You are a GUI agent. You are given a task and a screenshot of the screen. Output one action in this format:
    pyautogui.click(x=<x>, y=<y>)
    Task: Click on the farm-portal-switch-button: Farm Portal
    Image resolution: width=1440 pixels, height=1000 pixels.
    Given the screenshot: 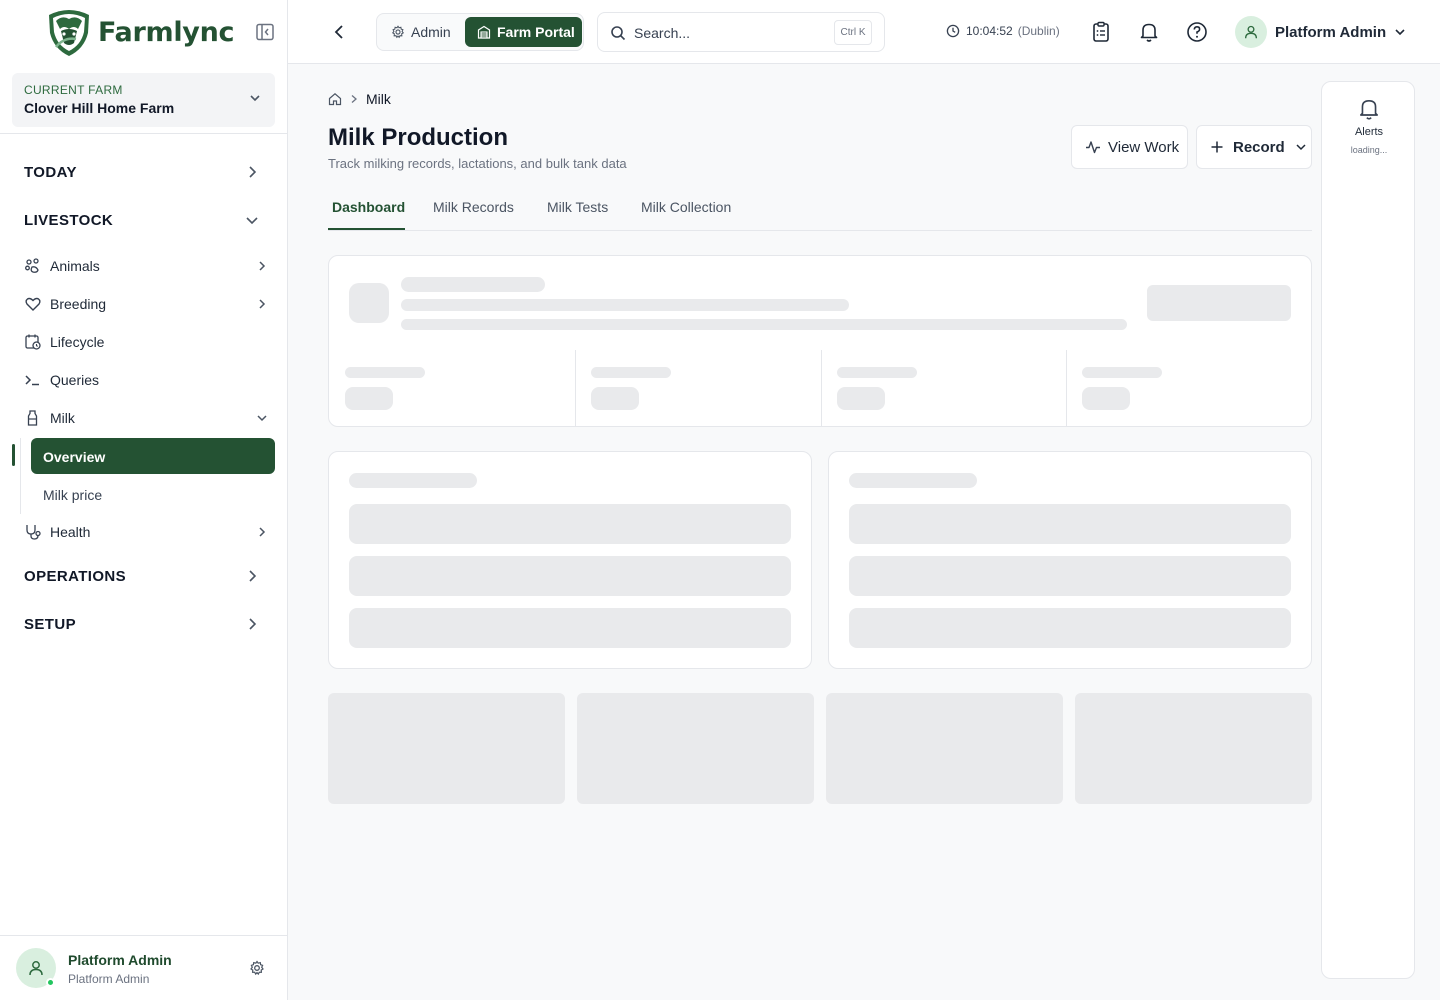 What is the action you would take?
    pyautogui.click(x=523, y=32)
    